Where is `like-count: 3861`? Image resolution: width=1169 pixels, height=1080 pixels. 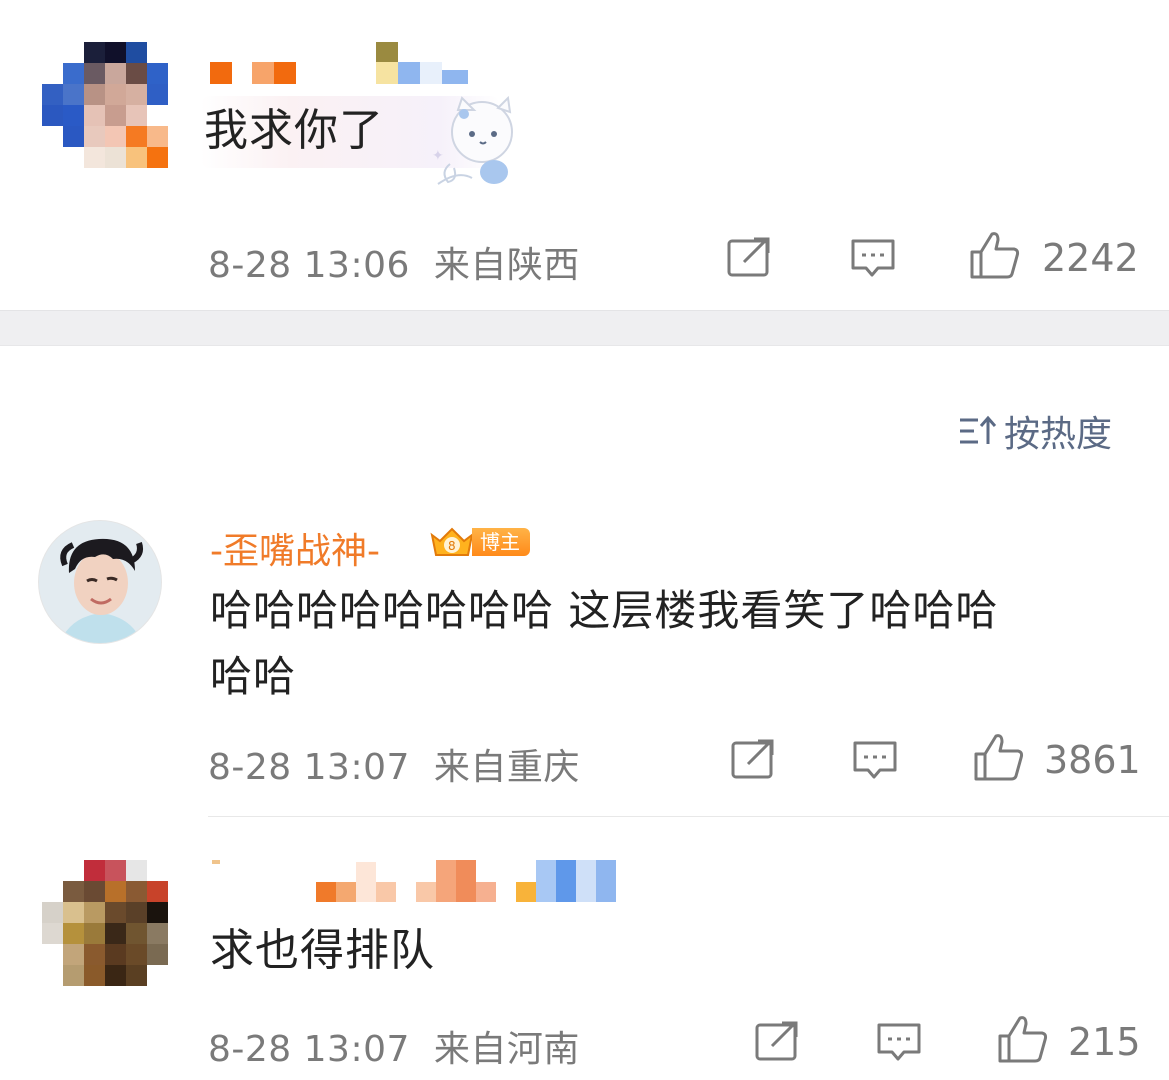
like-count: 3861 is located at coordinates (1092, 760).